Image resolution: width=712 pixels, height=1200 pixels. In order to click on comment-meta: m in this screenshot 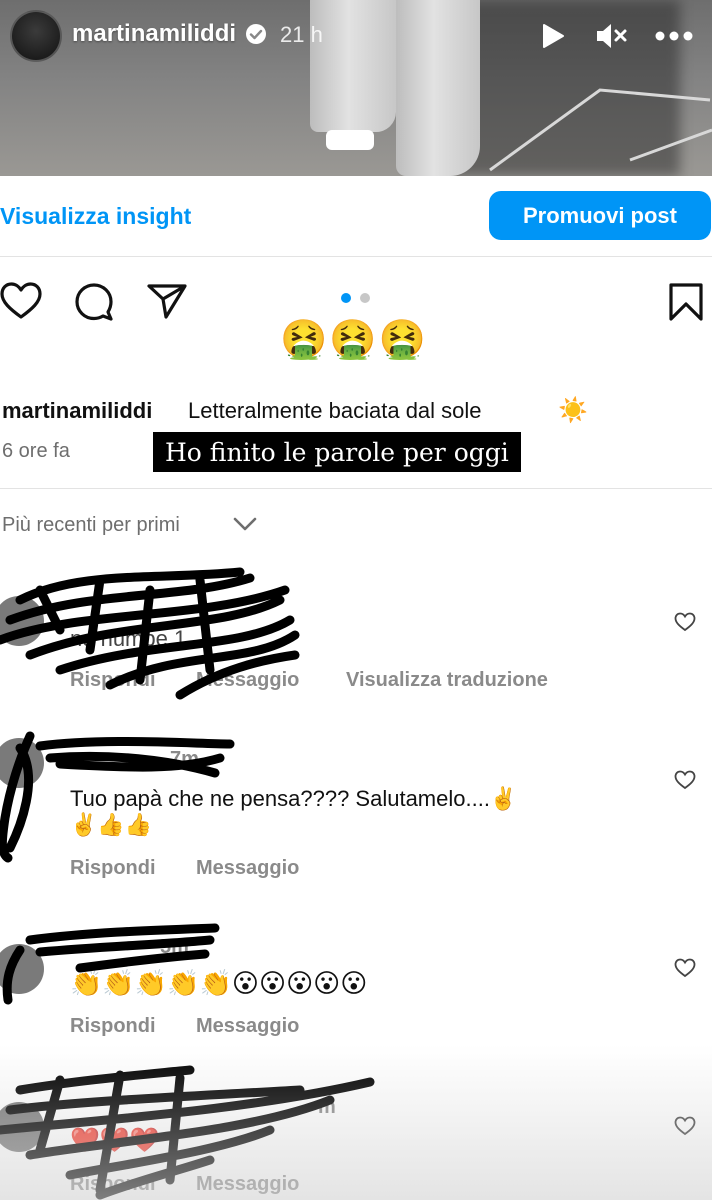, I will do `click(327, 1107)`.